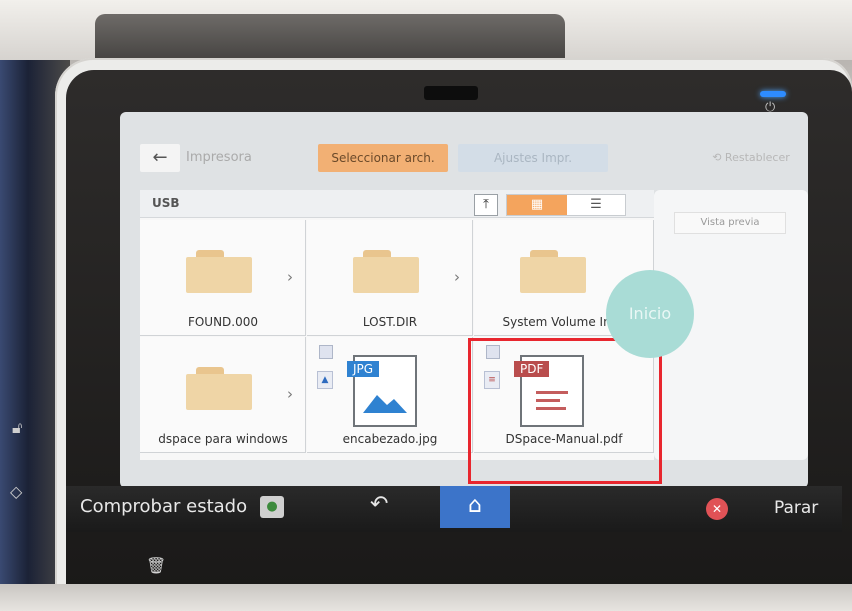 The height and width of the screenshot is (611, 852). I want to click on home-button: ⌂, so click(475, 507).